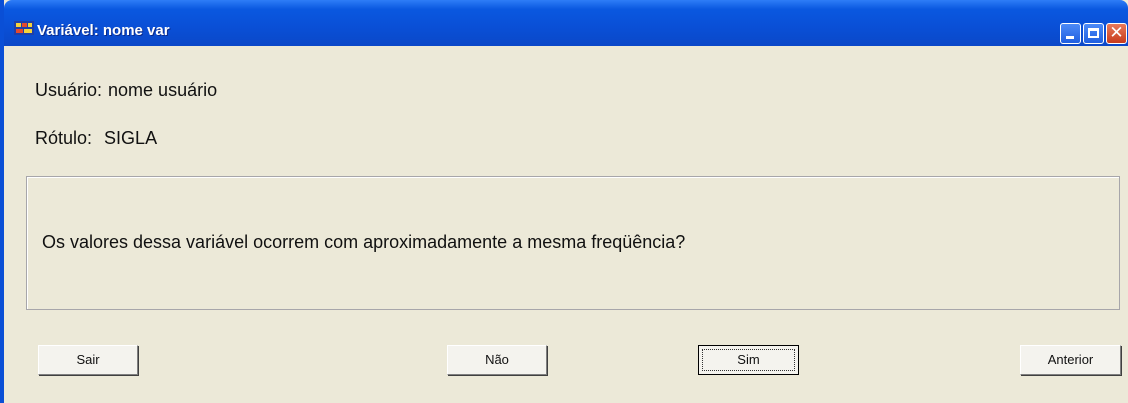 The height and width of the screenshot is (403, 1128). I want to click on rotulo-row: Rótulo: SIGLA, so click(96, 138).